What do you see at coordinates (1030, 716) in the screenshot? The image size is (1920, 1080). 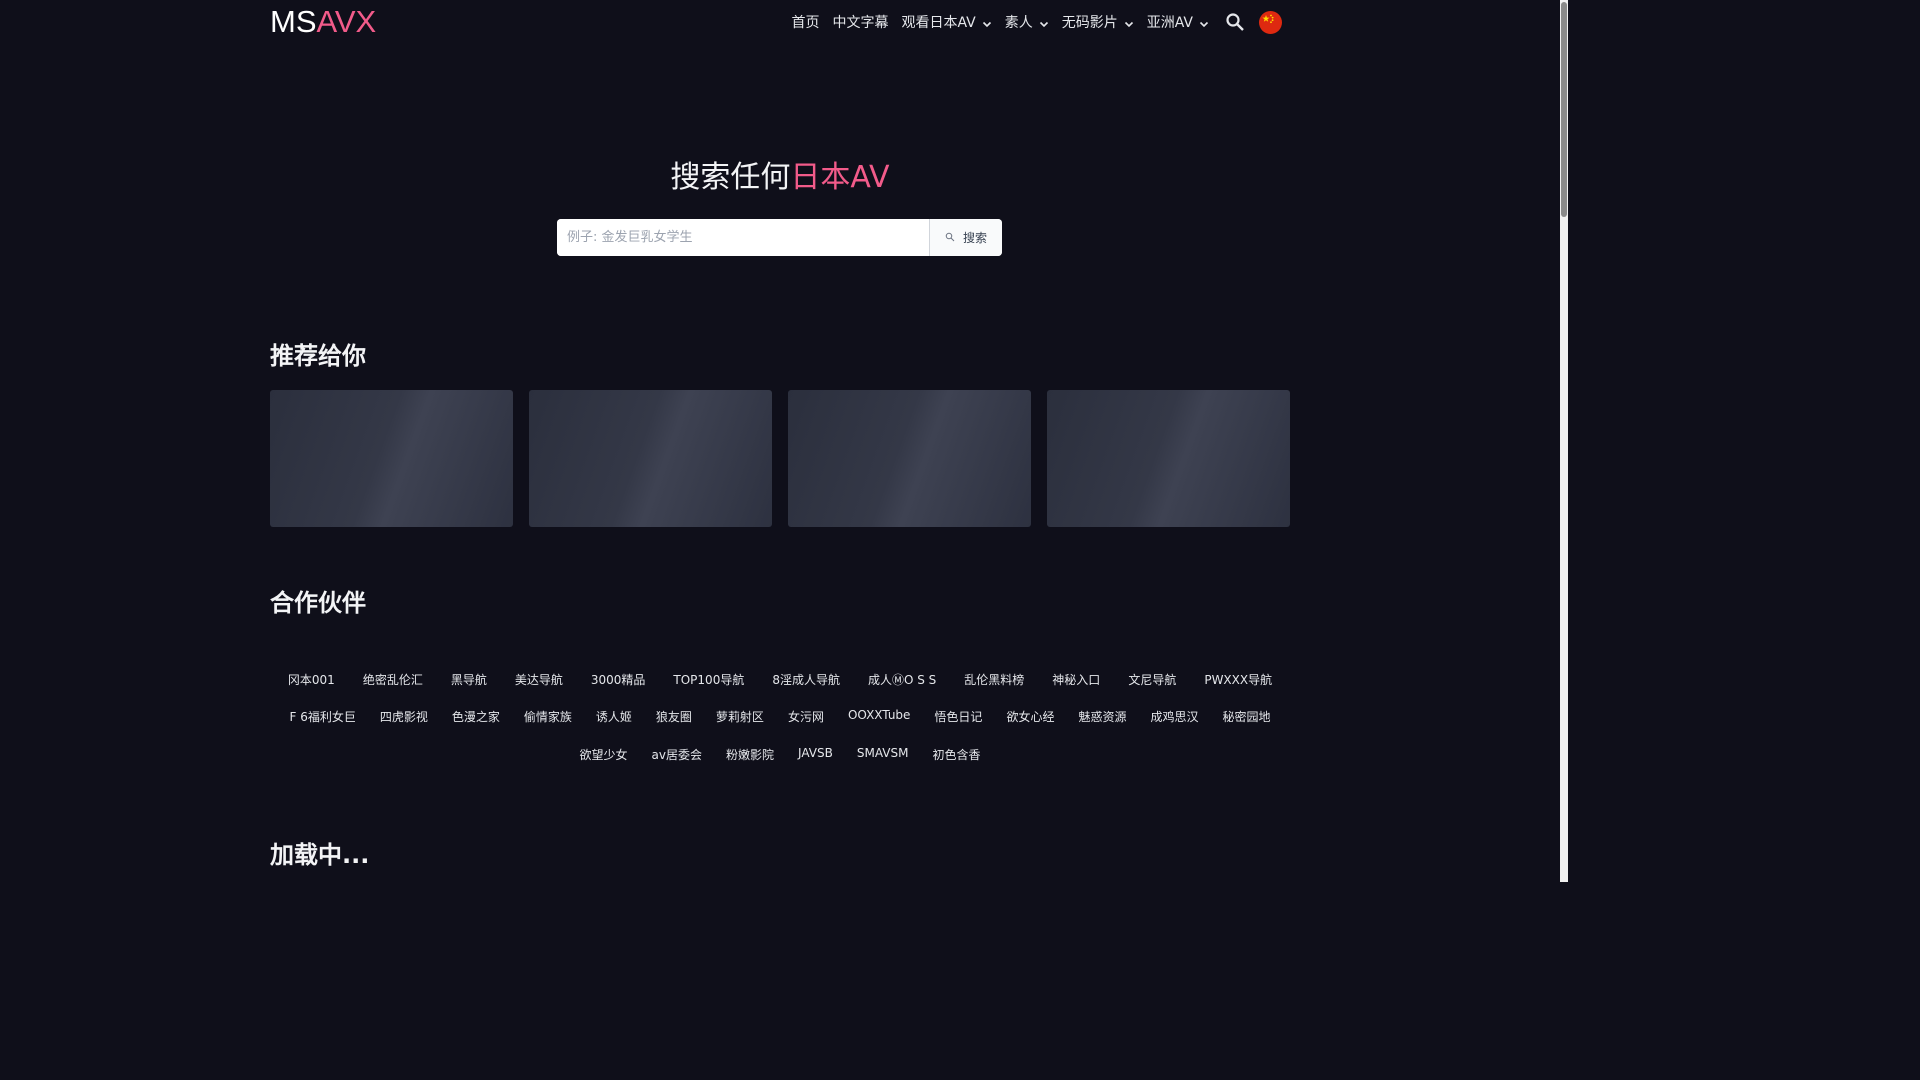 I see `partner-link: 欲女心经` at bounding box center [1030, 716].